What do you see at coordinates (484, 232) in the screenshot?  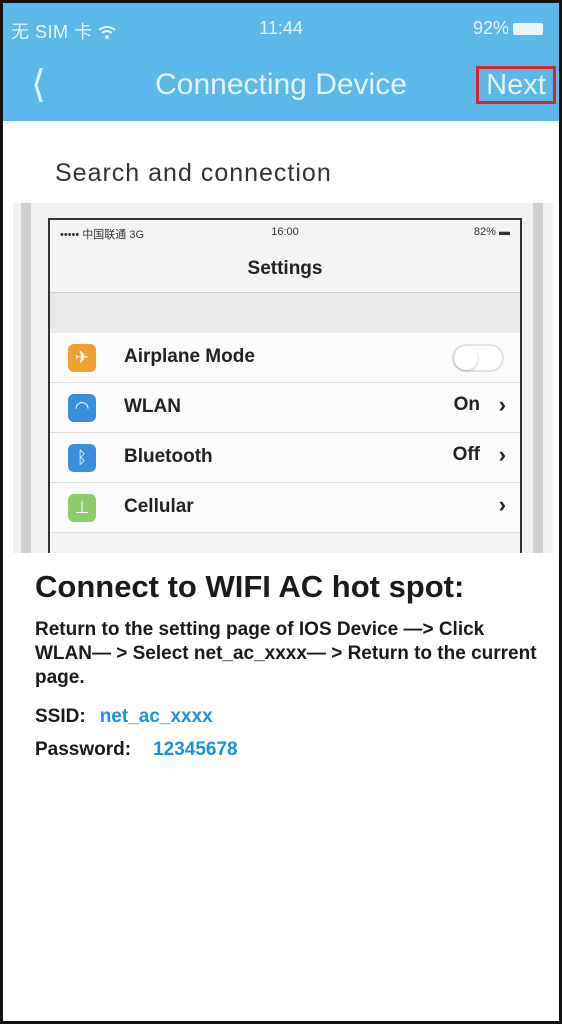 I see `phone-battery-percent: 82%` at bounding box center [484, 232].